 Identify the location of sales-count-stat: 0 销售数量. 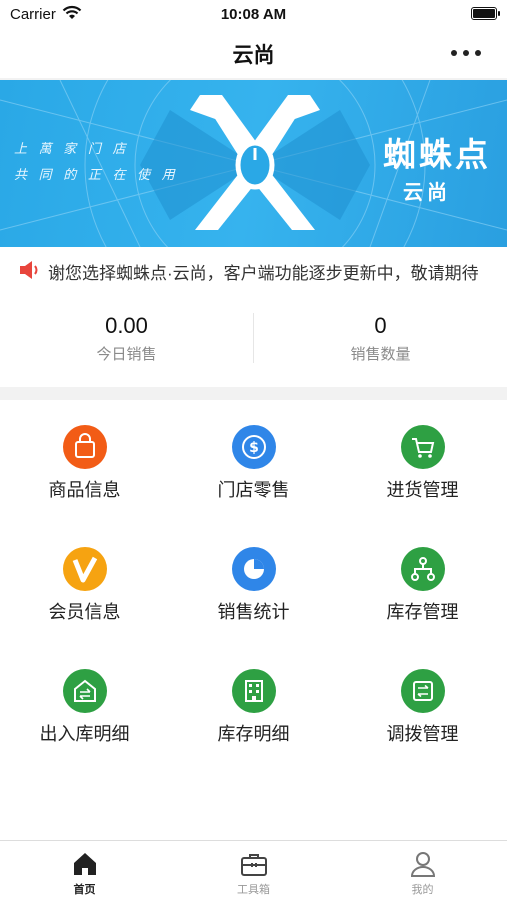
(380, 338).